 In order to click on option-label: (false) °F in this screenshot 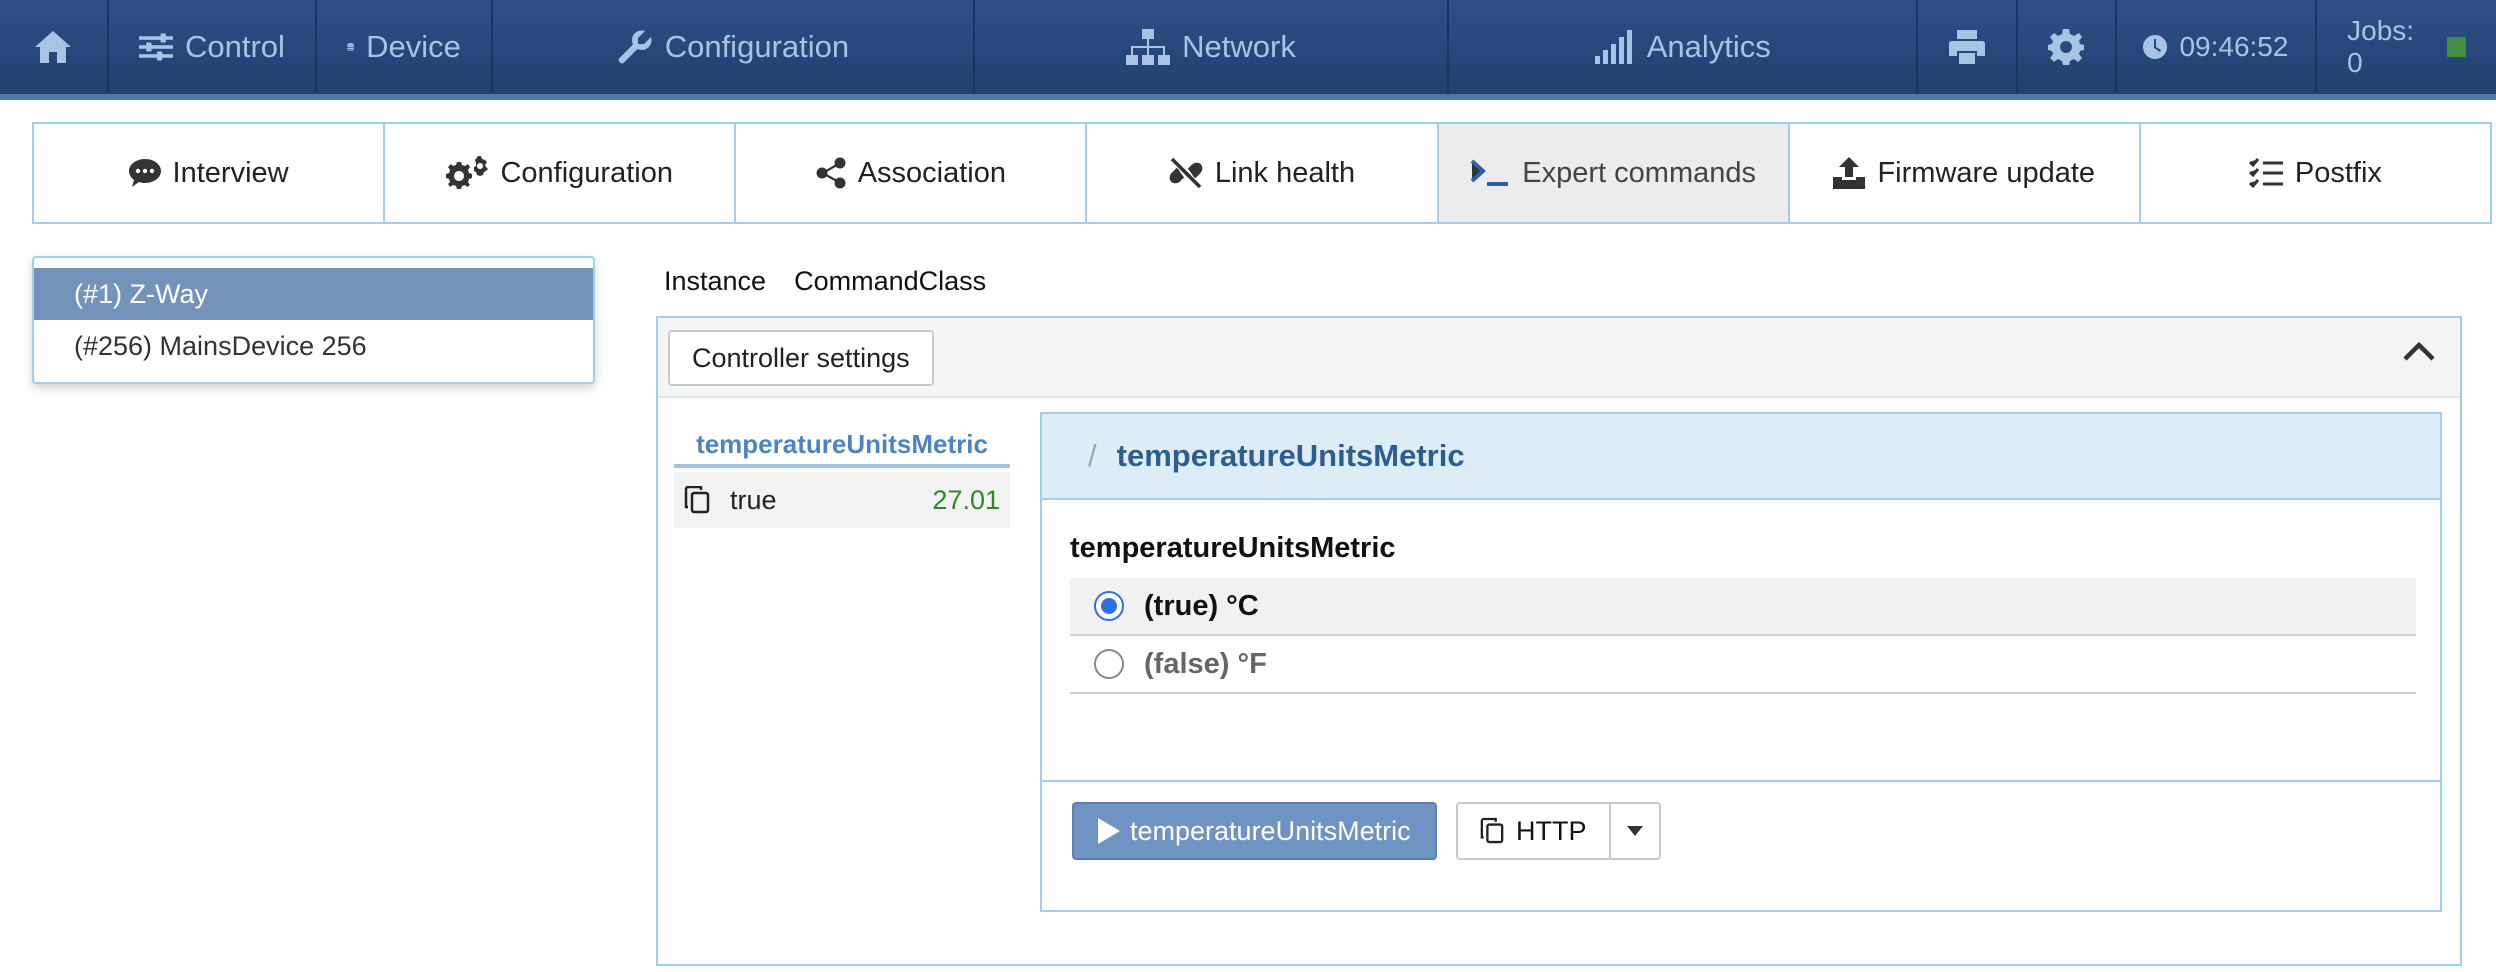, I will do `click(1205, 663)`.